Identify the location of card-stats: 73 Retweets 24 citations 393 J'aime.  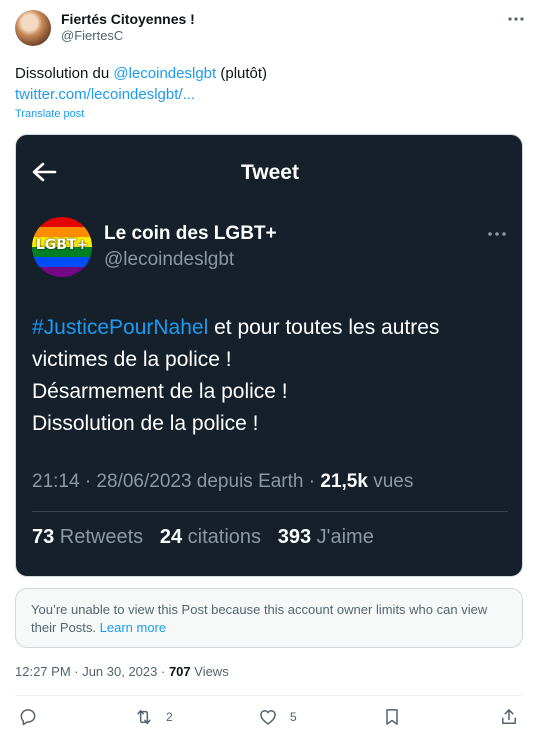
(203, 537).